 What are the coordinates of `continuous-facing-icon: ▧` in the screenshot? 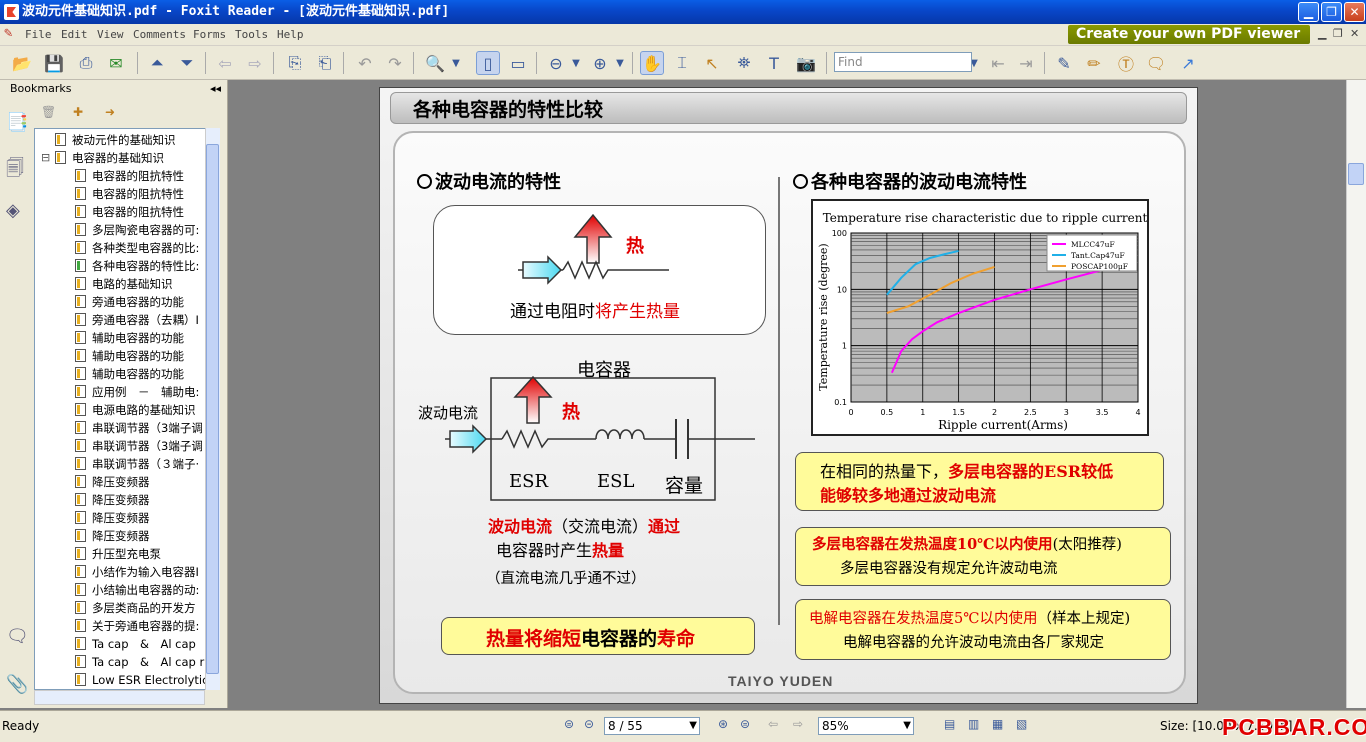 It's located at (1021, 724).